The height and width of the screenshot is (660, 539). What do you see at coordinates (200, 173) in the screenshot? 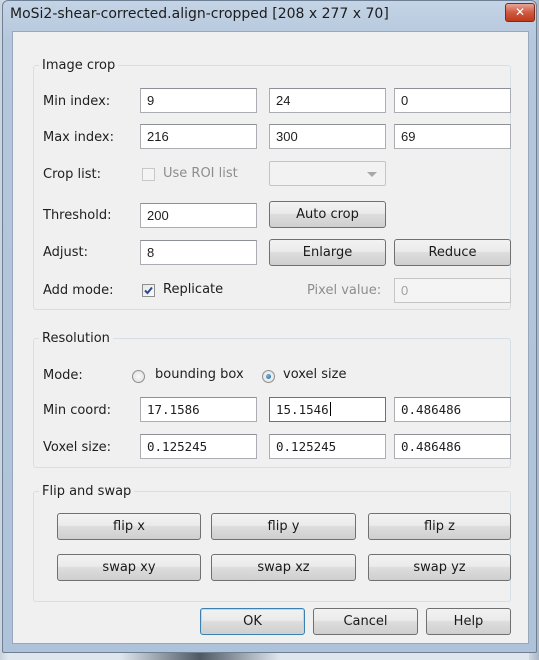
I see `use-roi-label: Use ROI list` at bounding box center [200, 173].